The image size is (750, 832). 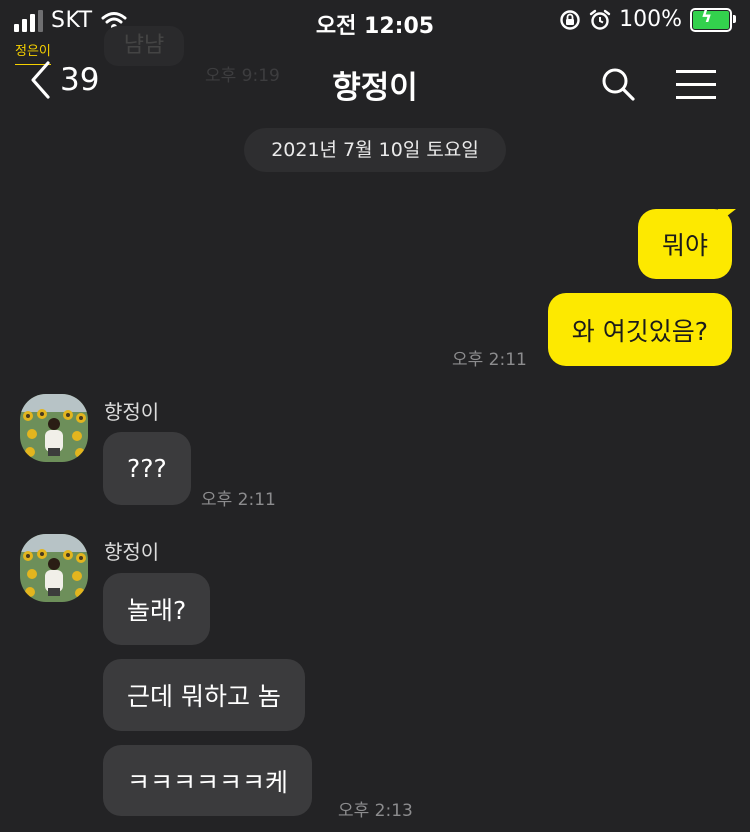 What do you see at coordinates (639, 329) in the screenshot?
I see `sent-message-bubble: 와 여깃있음?` at bounding box center [639, 329].